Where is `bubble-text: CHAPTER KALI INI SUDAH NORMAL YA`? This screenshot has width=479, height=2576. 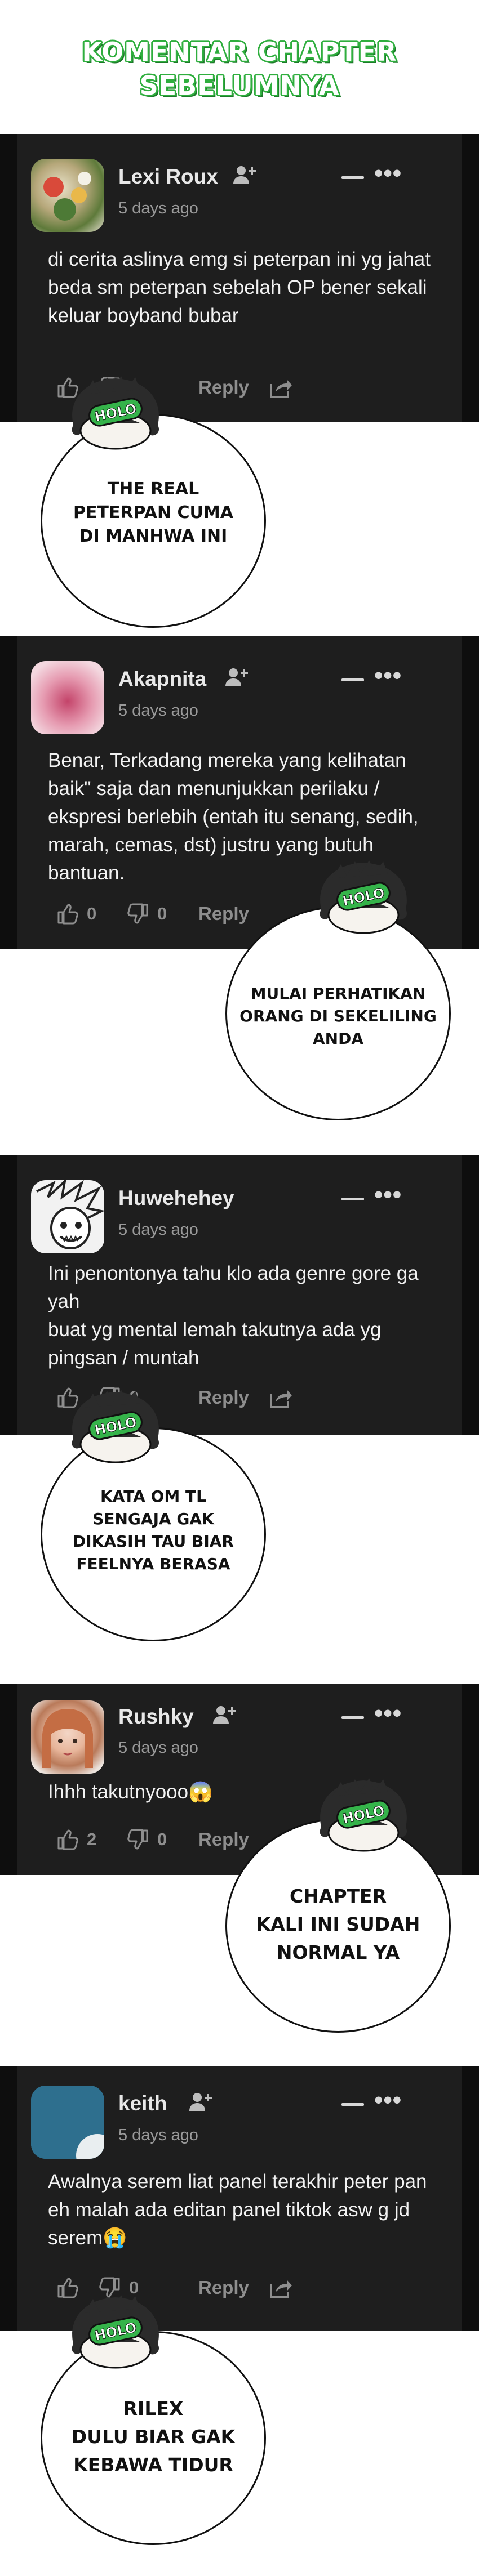
bubble-text: CHAPTER KALI INI SUDAH NORMAL YA is located at coordinates (338, 1924).